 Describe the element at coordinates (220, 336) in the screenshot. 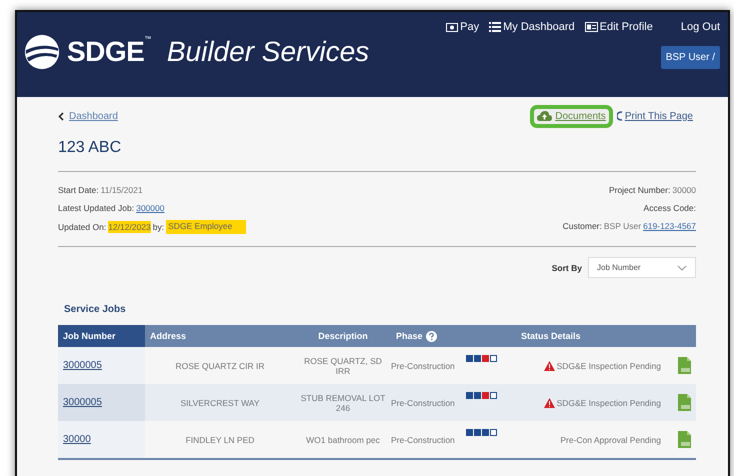

I see `column-header: Address` at that location.